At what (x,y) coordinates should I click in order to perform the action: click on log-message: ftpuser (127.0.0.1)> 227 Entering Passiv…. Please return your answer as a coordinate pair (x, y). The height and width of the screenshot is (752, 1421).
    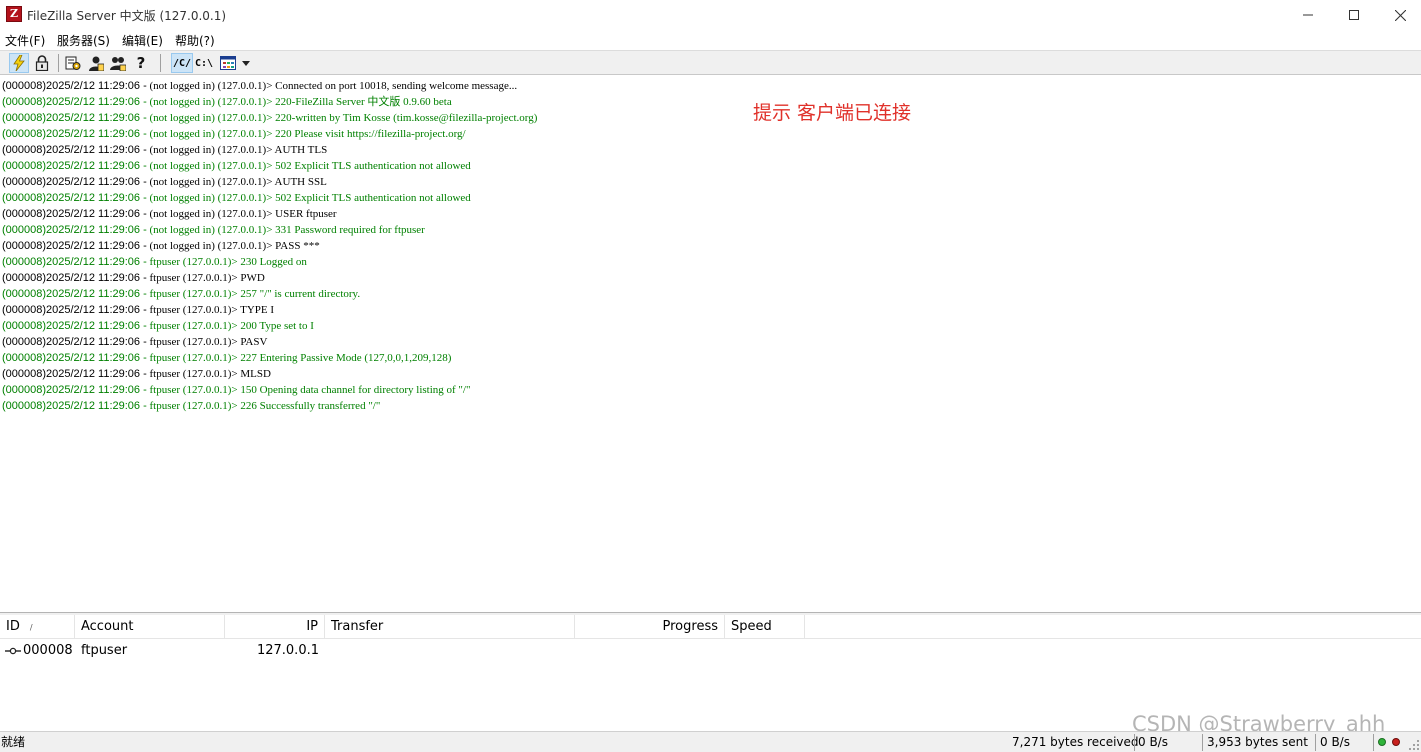
    Looking at the image, I should click on (299, 358).